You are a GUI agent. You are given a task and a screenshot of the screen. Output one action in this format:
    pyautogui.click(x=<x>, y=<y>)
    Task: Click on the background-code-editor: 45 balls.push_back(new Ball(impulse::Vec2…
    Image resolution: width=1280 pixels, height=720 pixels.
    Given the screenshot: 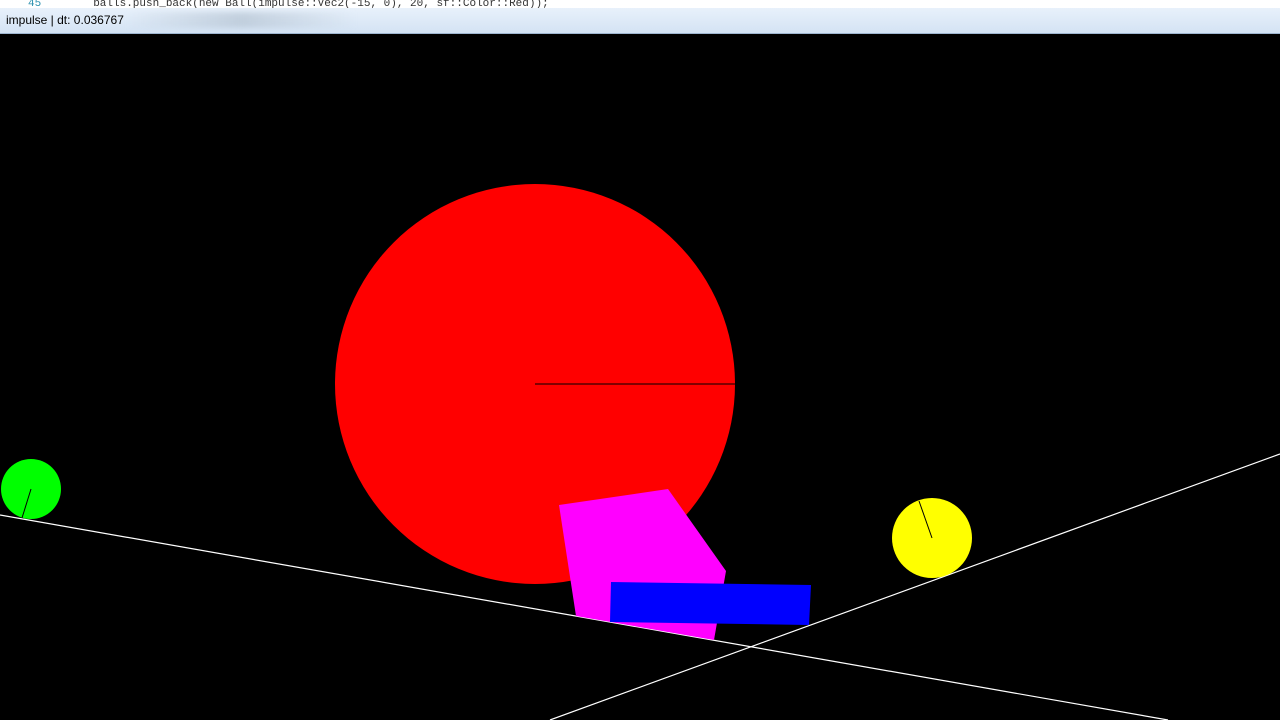 What is the action you would take?
    pyautogui.click(x=640, y=4)
    